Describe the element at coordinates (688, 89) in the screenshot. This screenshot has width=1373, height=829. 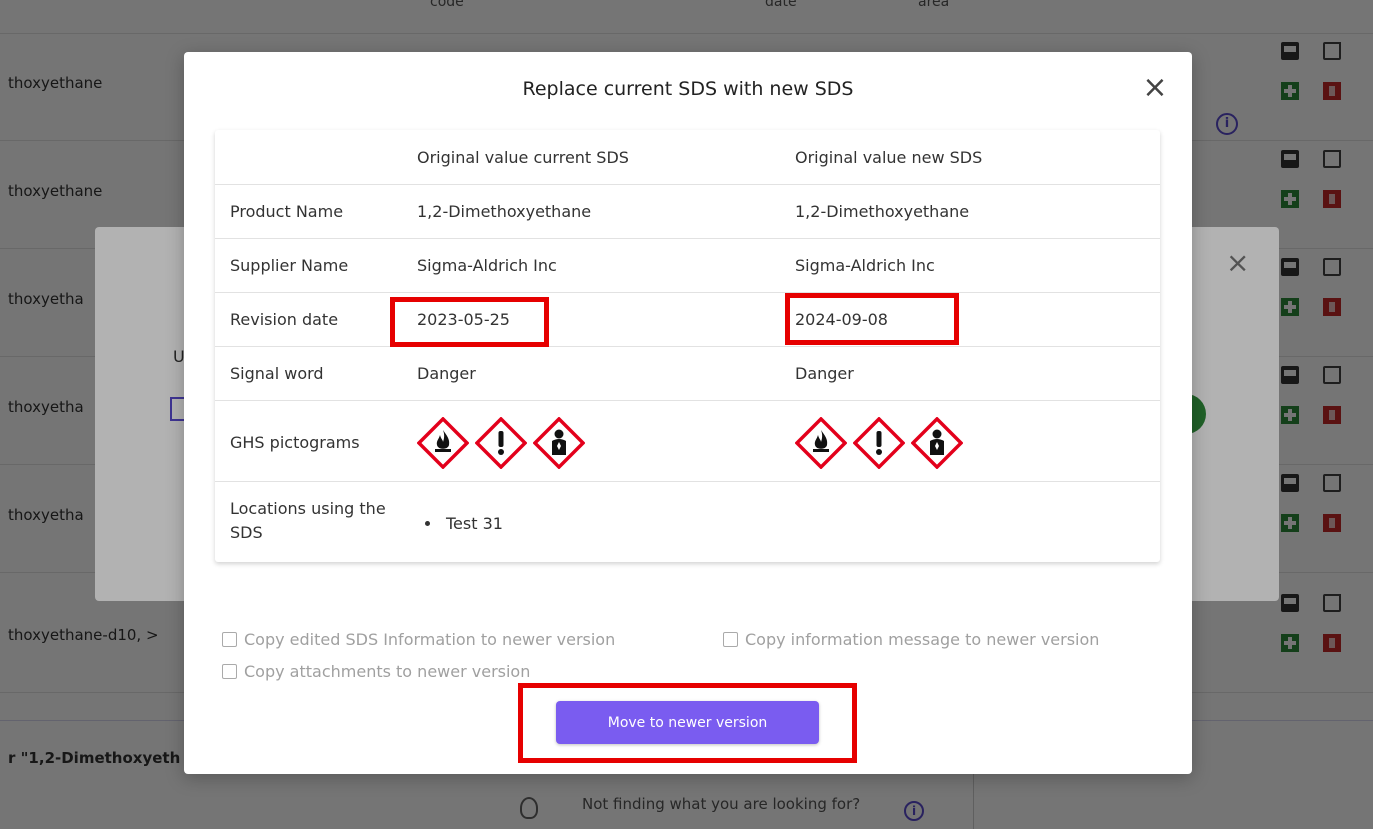
I see `dialog-title: Replace current SDS with new SDS` at that location.